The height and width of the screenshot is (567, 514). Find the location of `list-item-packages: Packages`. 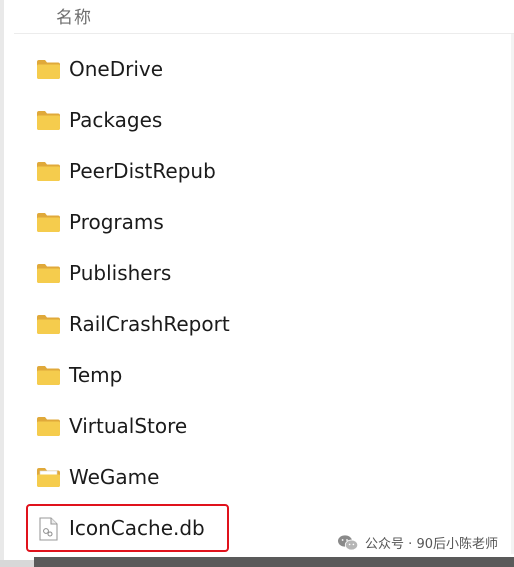

list-item-packages: Packages is located at coordinates (99, 120).